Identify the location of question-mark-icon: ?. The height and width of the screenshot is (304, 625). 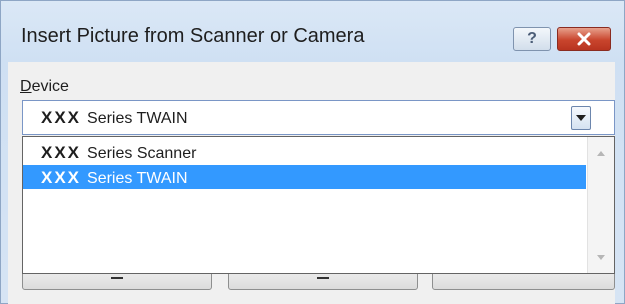
(532, 38).